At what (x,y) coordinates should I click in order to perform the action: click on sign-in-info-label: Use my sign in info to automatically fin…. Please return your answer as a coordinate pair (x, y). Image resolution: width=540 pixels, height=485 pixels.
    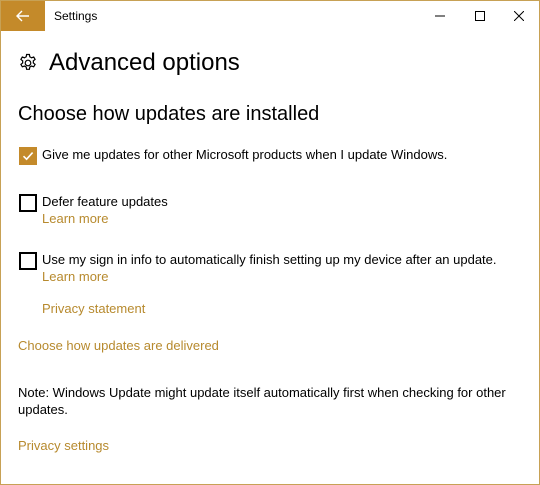
    Looking at the image, I should click on (269, 259).